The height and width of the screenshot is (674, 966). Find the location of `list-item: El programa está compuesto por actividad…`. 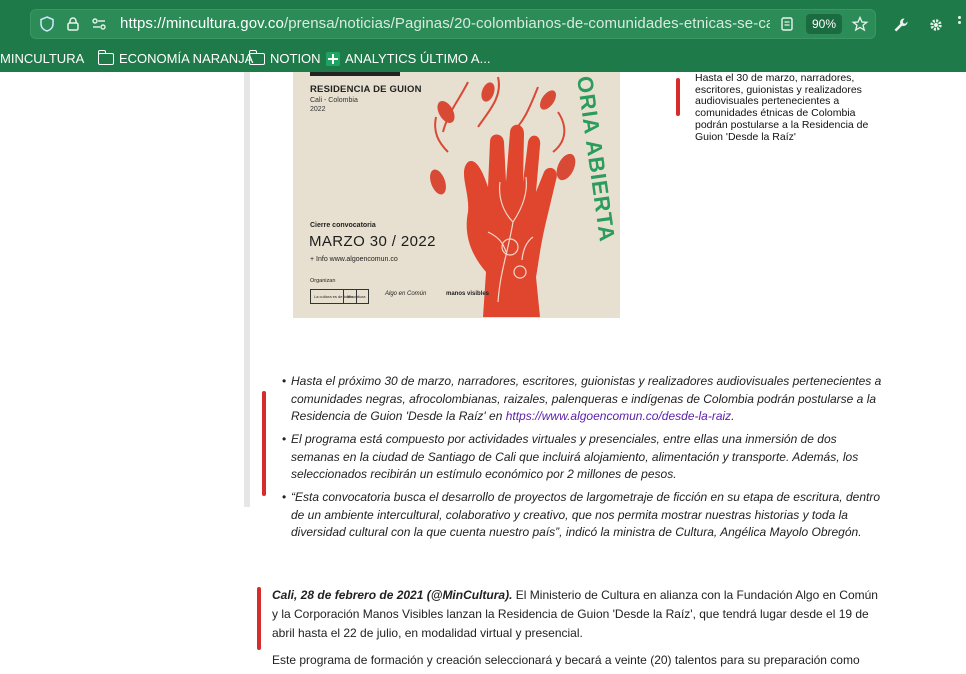

list-item: El programa está compuesto por actividad… is located at coordinates (582, 457).